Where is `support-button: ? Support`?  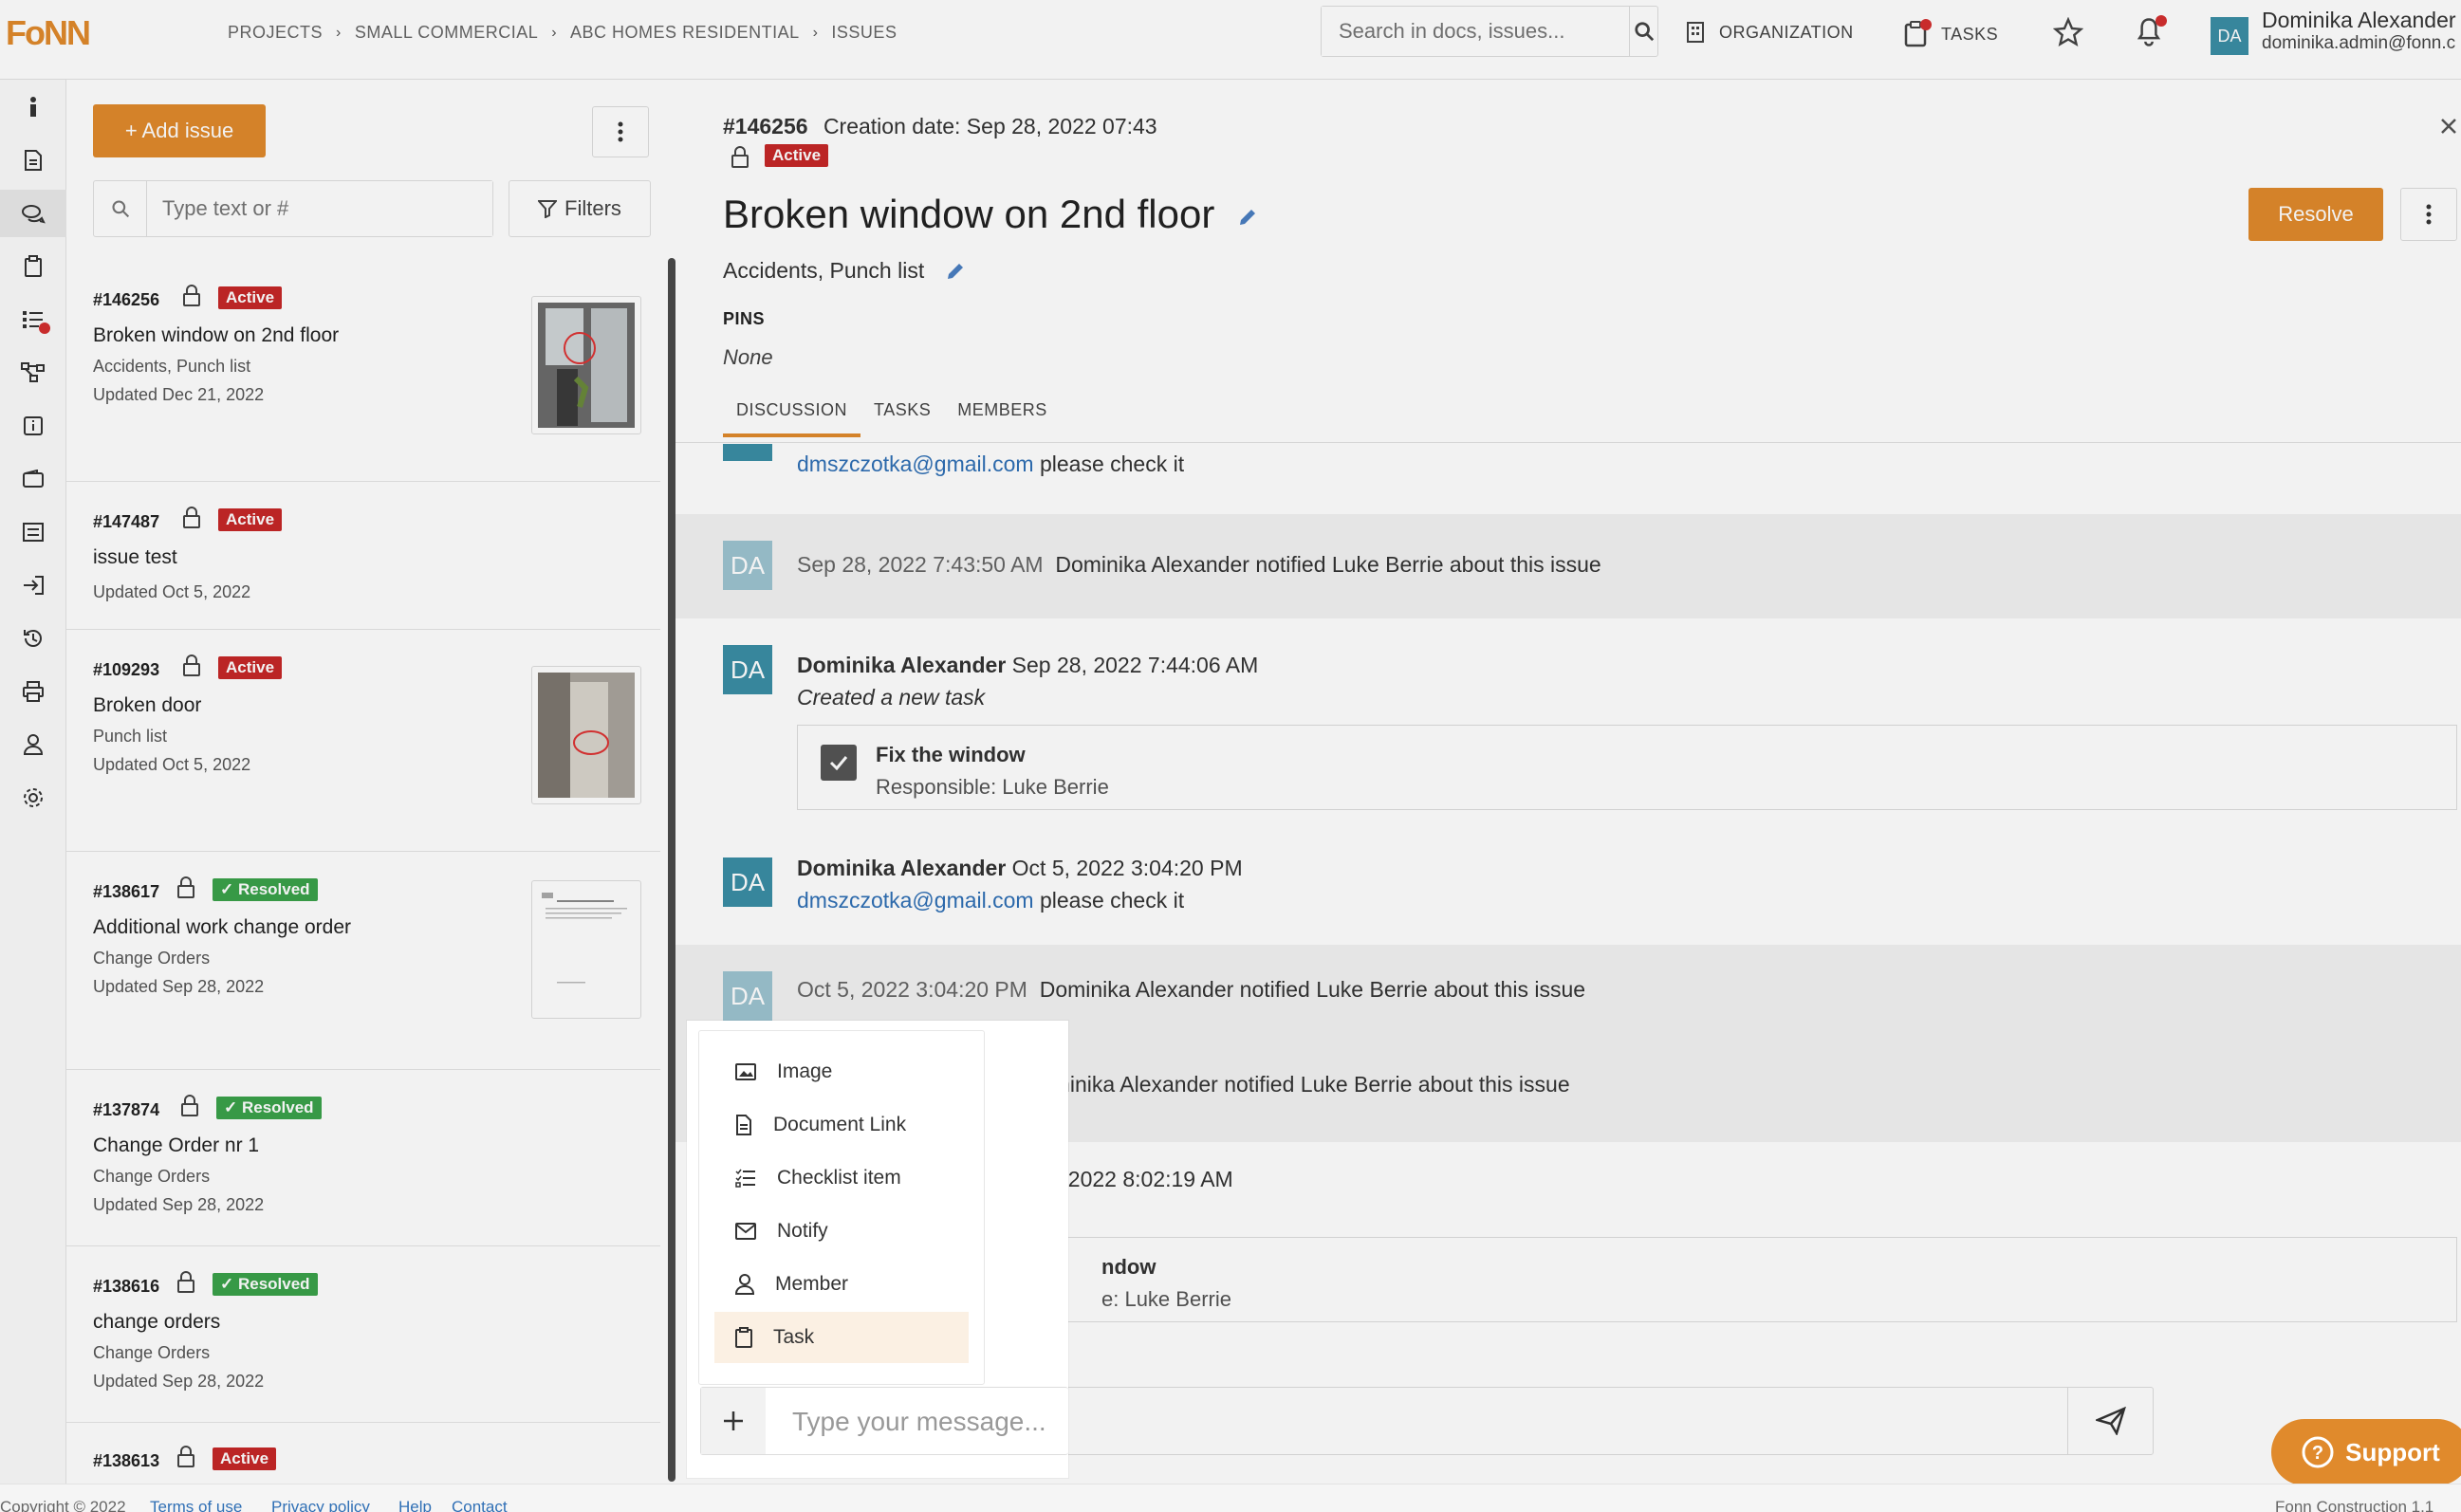
support-button: ? Support is located at coordinates (2366, 1452).